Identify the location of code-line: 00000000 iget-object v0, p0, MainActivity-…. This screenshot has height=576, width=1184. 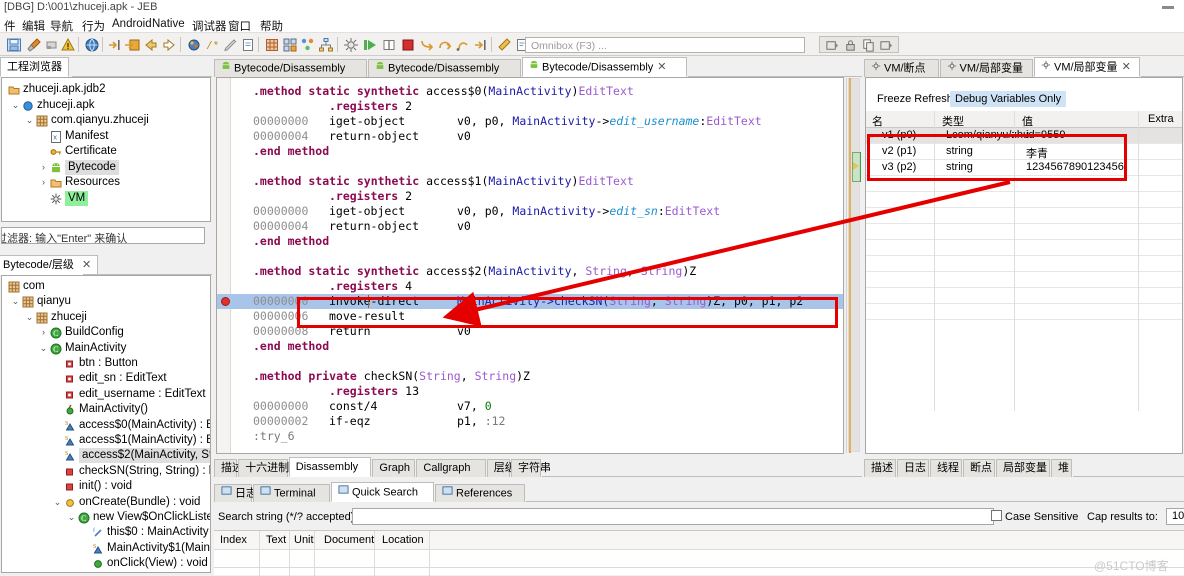
(530, 211).